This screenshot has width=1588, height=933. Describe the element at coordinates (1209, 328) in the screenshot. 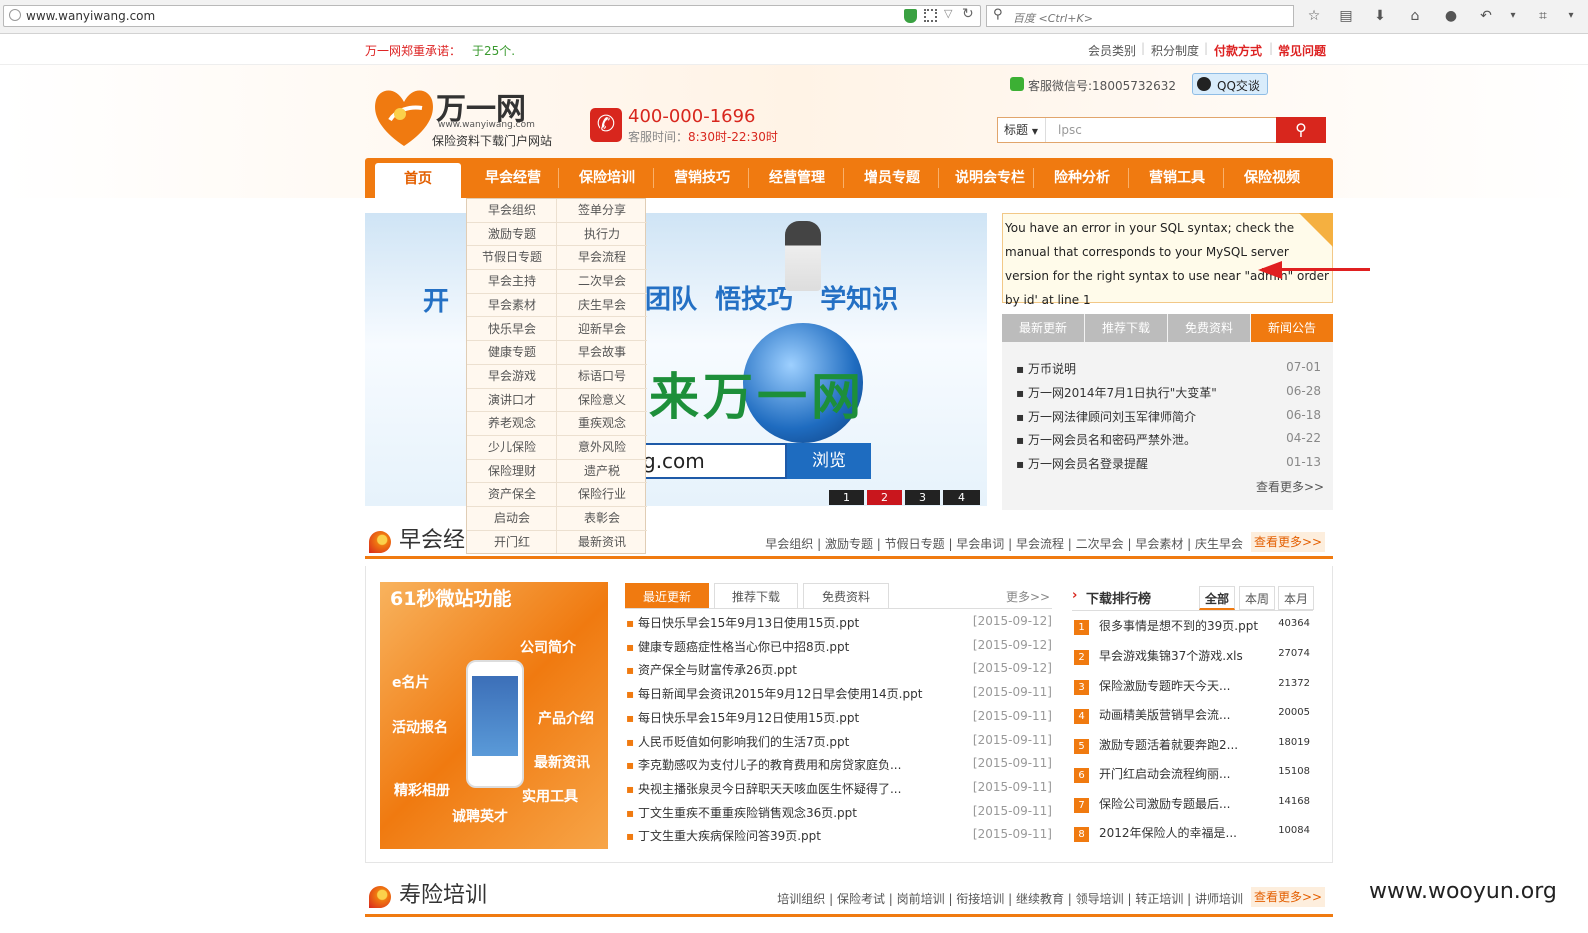

I see `tab-free-resources: 免费资料` at that location.